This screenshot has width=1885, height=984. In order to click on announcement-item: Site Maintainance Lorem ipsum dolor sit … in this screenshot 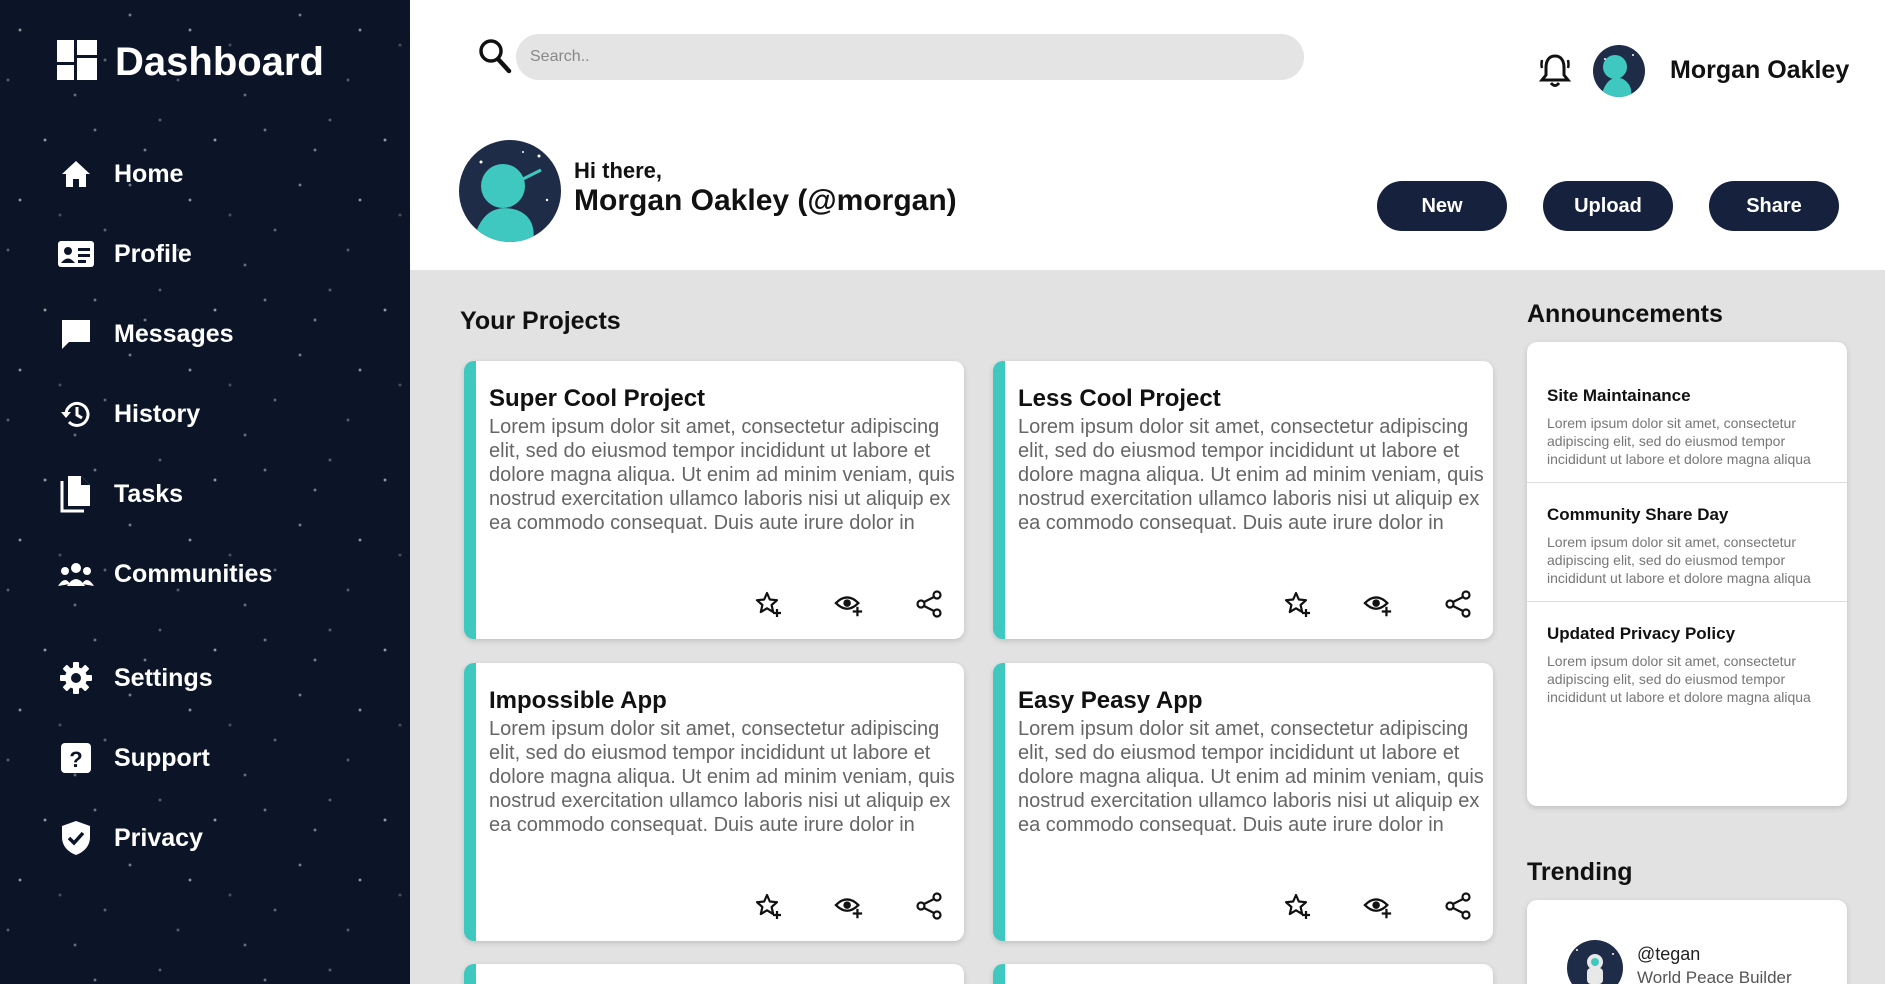, I will do `click(1687, 434)`.